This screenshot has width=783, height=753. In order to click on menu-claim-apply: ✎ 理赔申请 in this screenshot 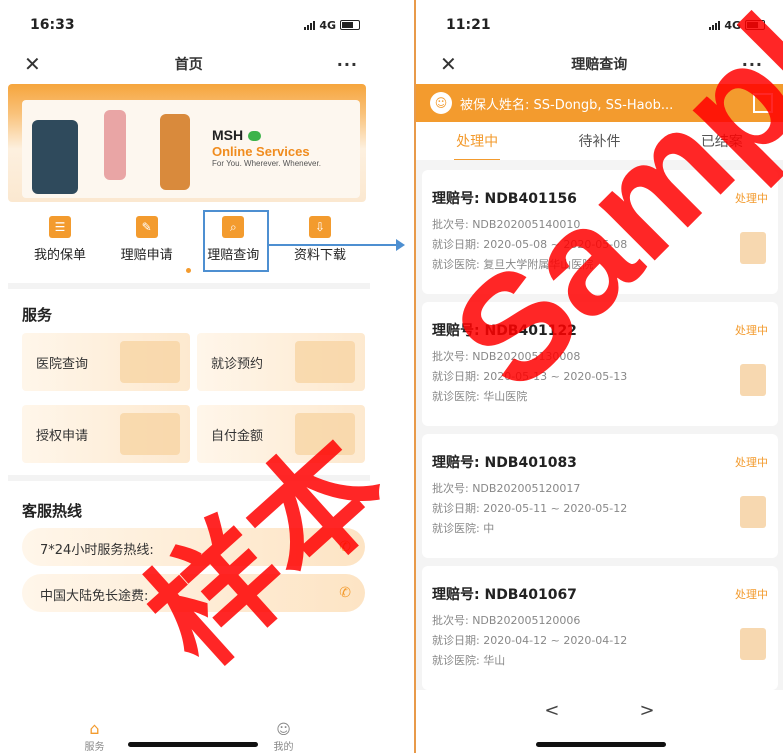, I will do `click(147, 235)`.